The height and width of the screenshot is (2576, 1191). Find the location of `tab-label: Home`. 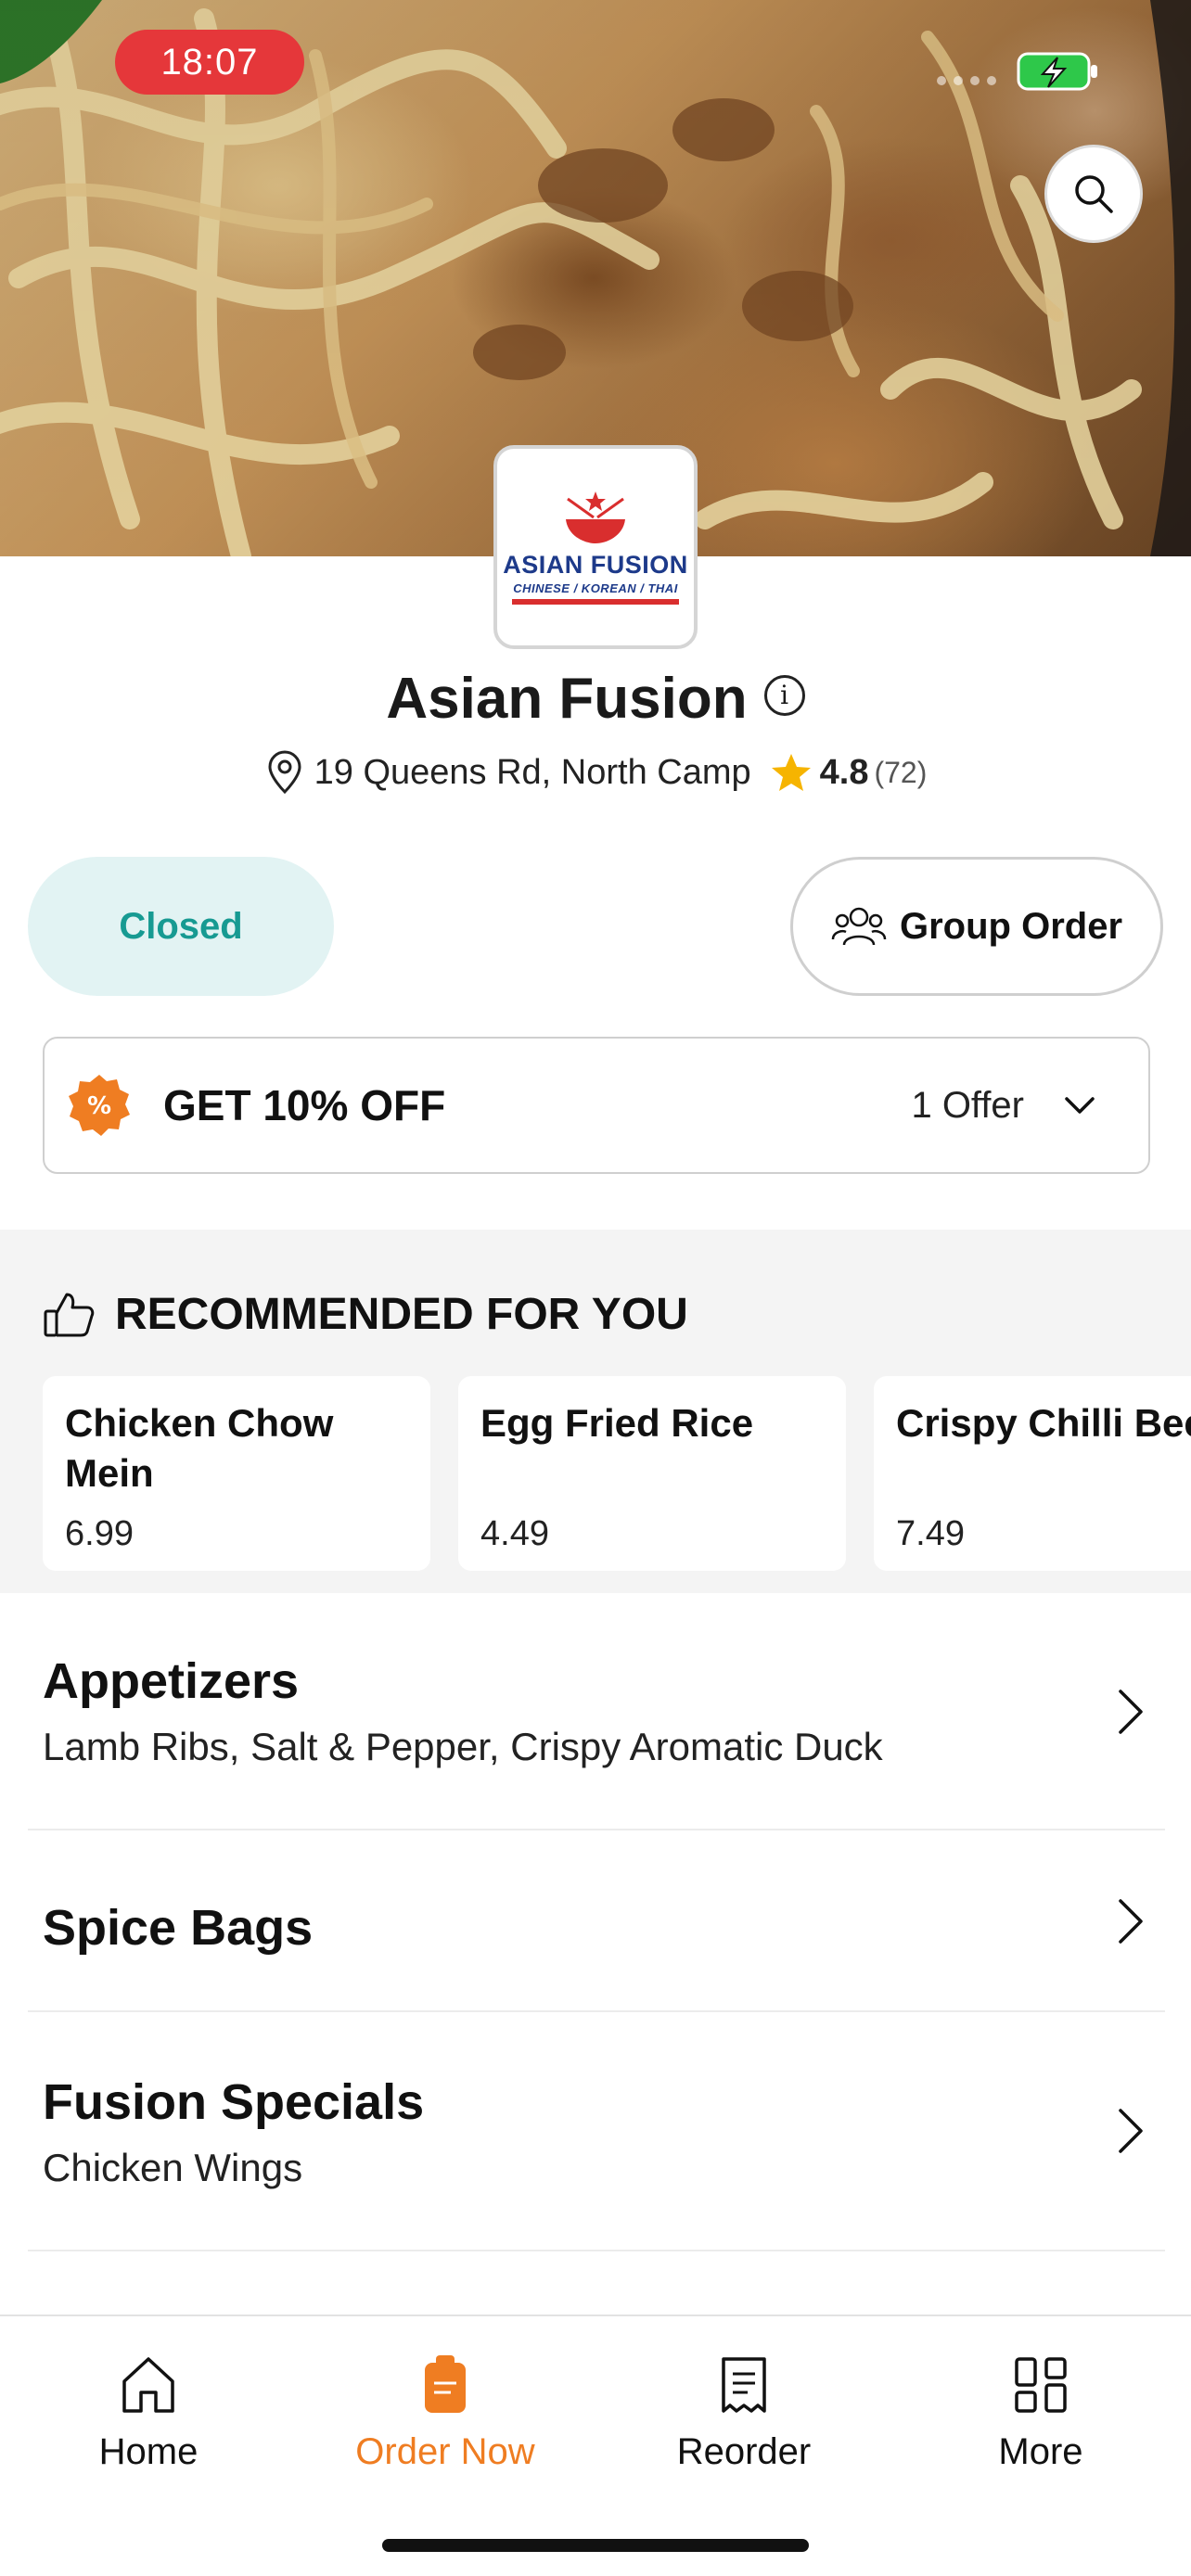

tab-label: Home is located at coordinates (148, 2451).